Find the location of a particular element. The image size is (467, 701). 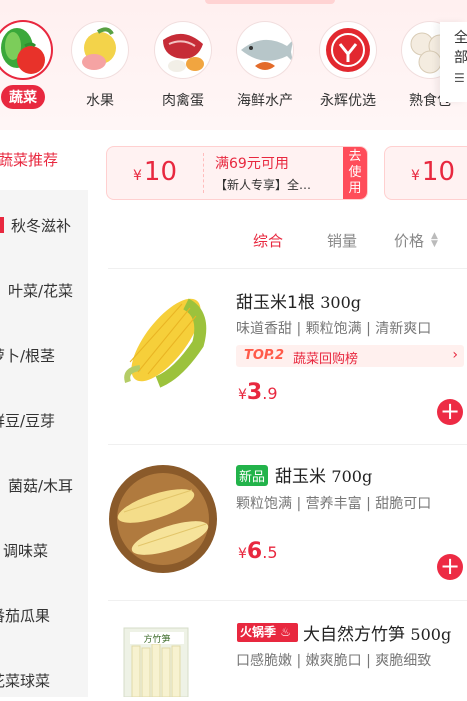

category-label: 蔬菜 is located at coordinates (23, 97).